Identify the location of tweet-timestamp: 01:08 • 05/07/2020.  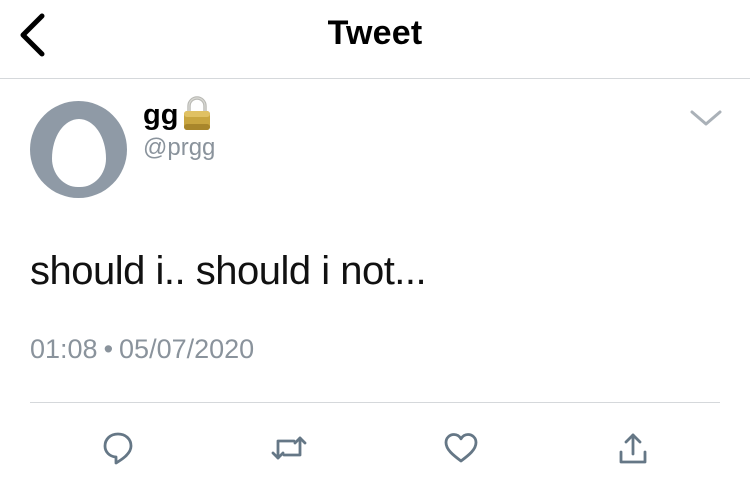
(142, 349).